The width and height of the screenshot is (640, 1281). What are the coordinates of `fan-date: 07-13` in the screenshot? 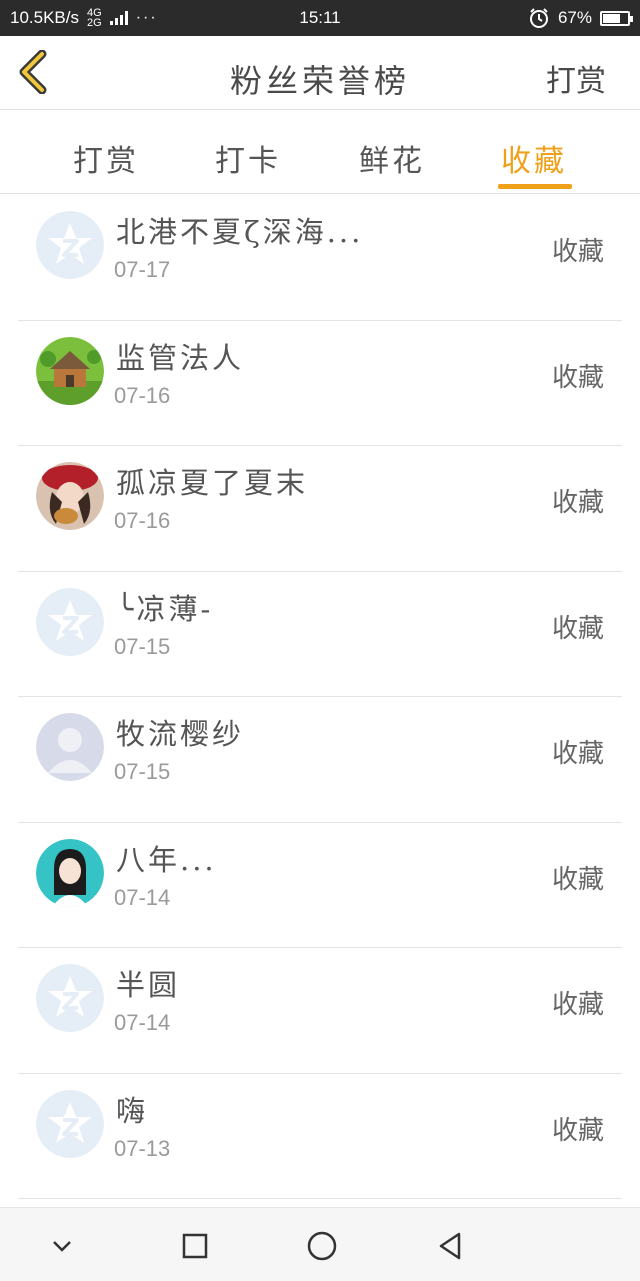 It's located at (142, 1148).